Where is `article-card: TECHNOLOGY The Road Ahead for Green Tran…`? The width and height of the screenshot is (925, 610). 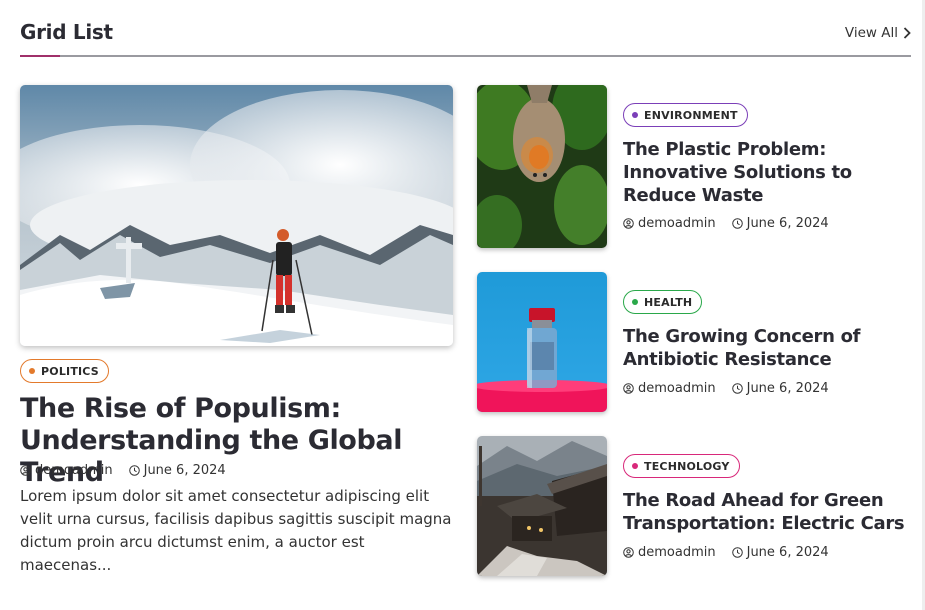
article-card: TECHNOLOGY The Road Ahead for Green Tran… is located at coordinates (694, 518).